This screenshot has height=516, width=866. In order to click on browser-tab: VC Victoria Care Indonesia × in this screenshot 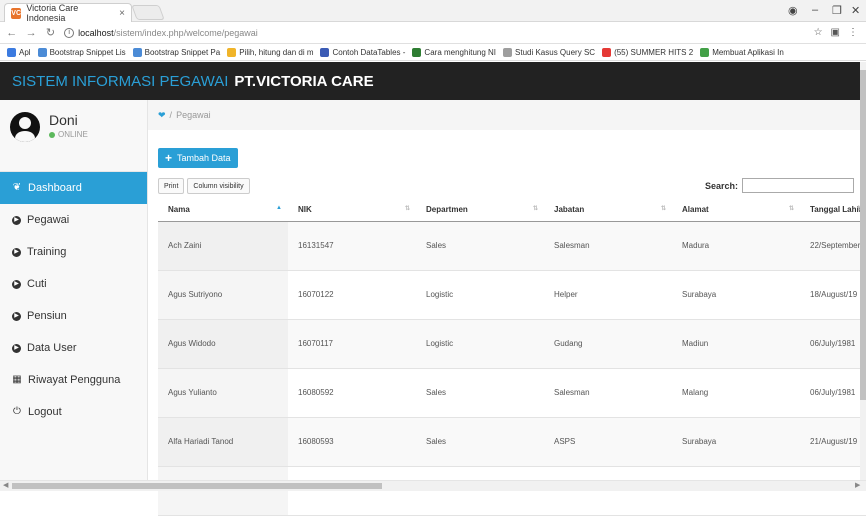, I will do `click(68, 13)`.